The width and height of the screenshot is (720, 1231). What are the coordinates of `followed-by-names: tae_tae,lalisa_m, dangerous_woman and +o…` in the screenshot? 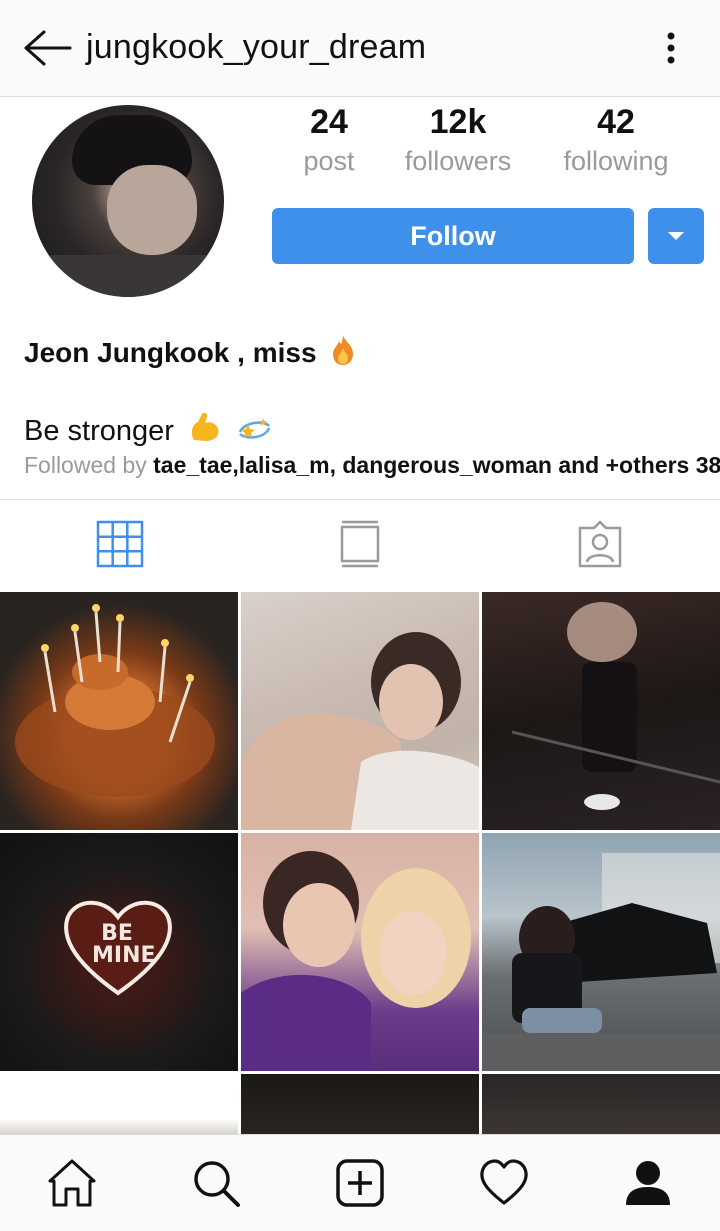 It's located at (436, 465).